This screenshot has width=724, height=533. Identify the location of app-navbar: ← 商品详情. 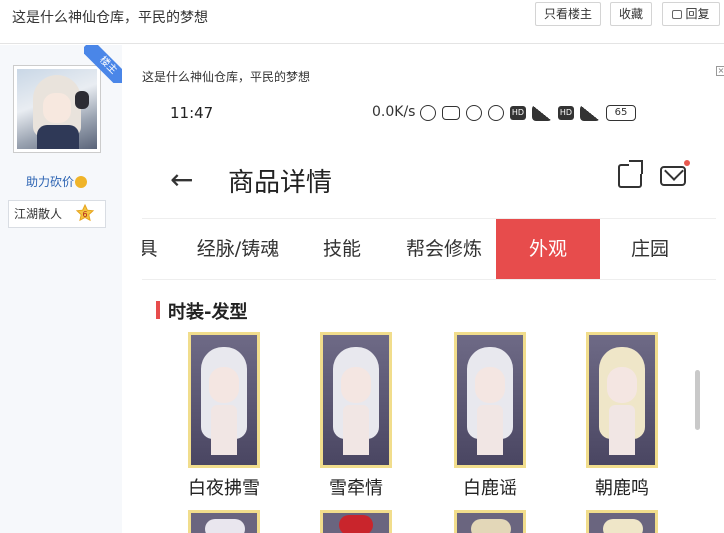
(429, 181).